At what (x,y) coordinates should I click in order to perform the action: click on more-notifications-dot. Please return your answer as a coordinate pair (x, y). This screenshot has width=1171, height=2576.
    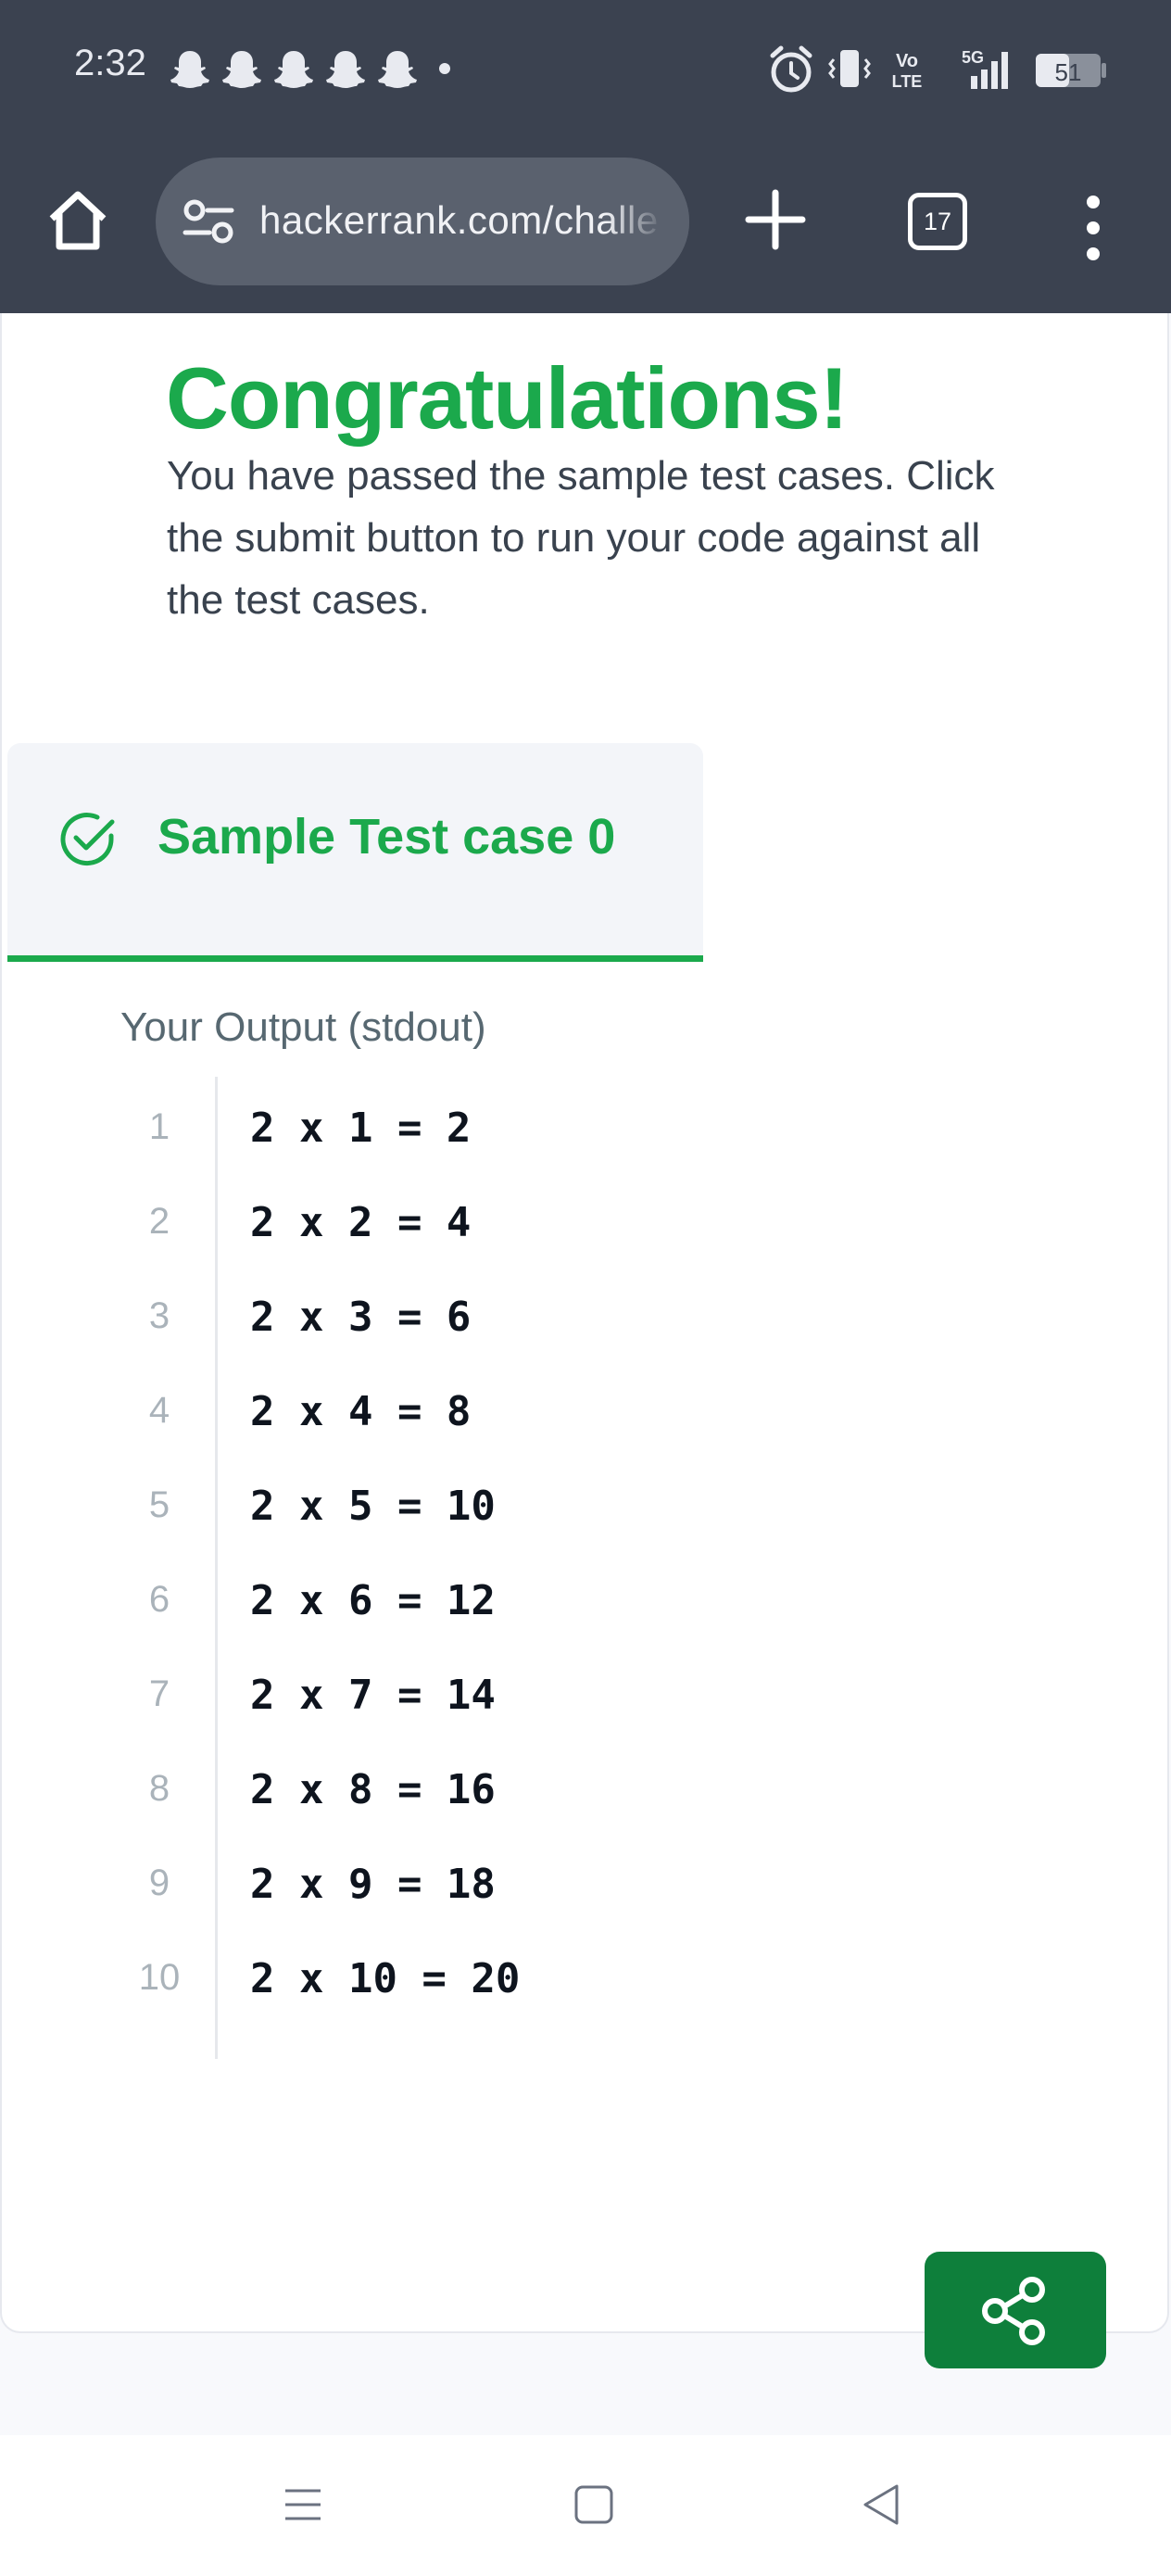
    Looking at the image, I should click on (445, 68).